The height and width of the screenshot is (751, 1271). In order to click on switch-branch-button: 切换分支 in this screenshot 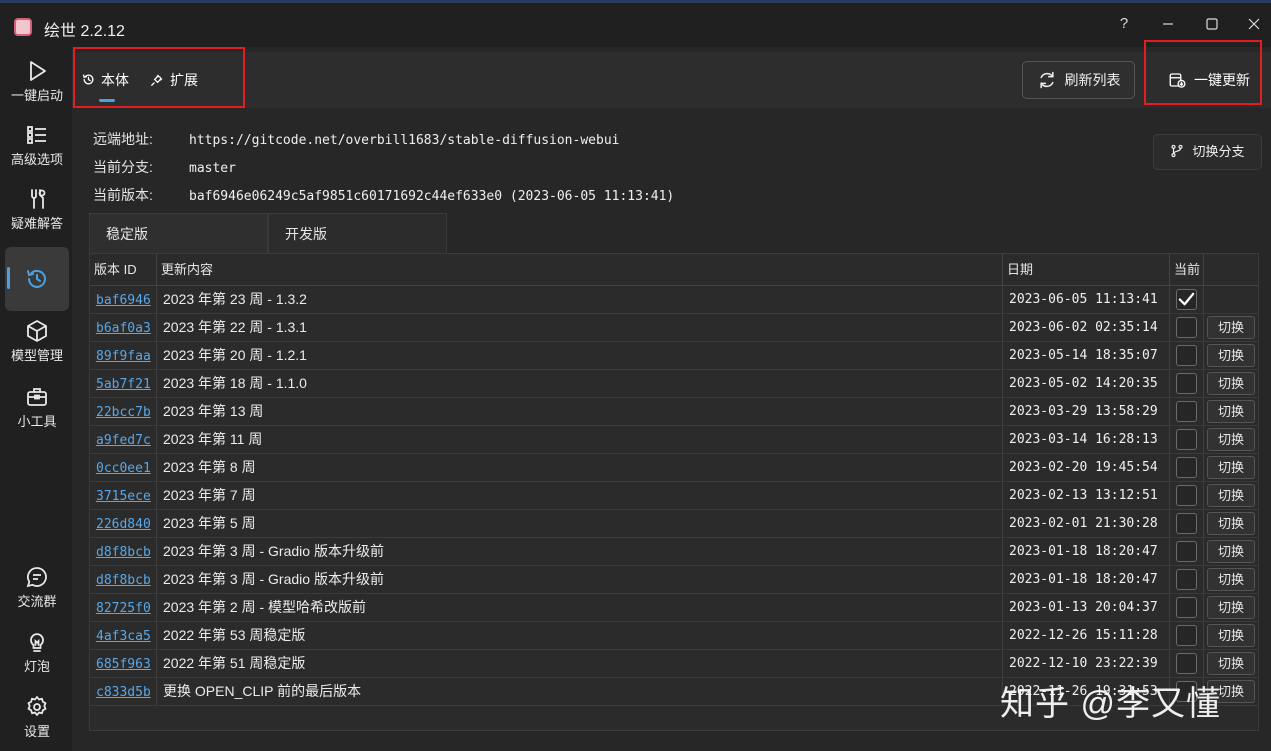, I will do `click(1207, 152)`.